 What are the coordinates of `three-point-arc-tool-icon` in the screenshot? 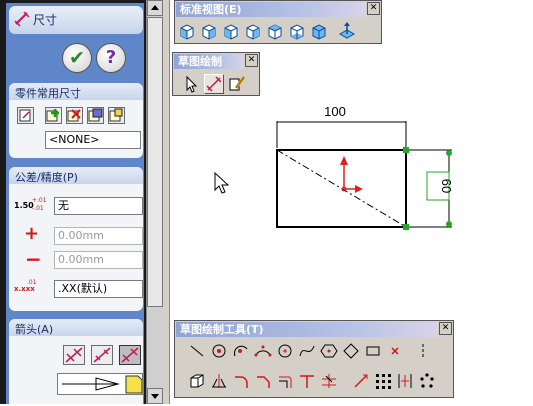 It's located at (263, 351).